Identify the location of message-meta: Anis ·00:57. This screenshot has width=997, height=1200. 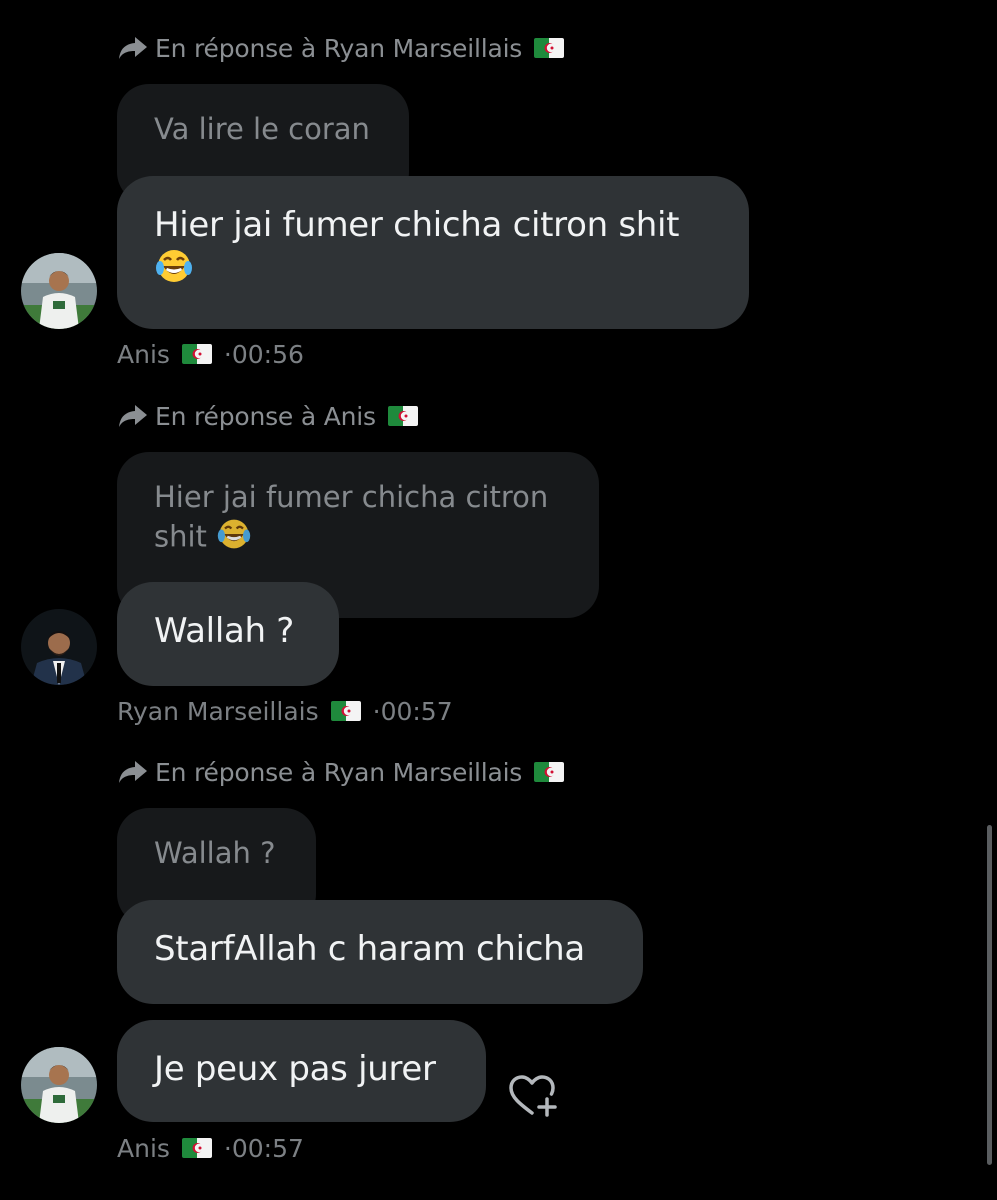
(210, 1148).